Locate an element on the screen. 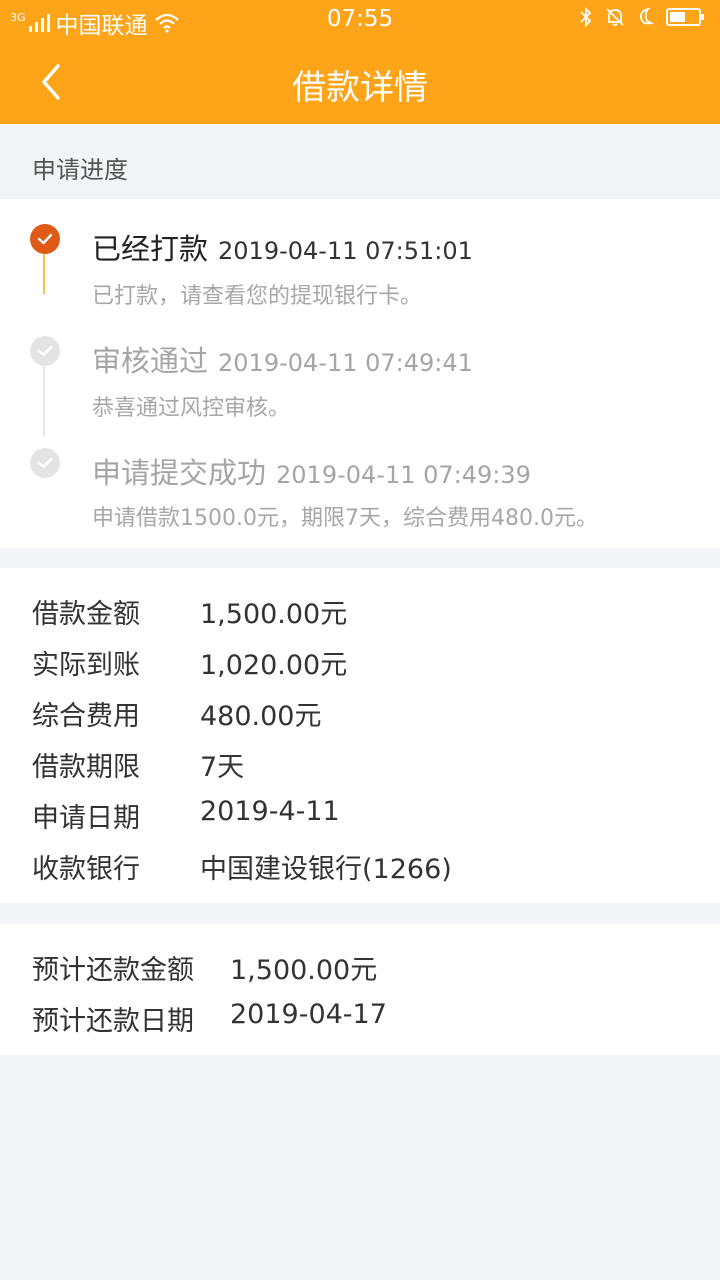 The height and width of the screenshot is (1280, 720). repay-row-amount: 预计还款金额 1,500.00元 is located at coordinates (204, 967).